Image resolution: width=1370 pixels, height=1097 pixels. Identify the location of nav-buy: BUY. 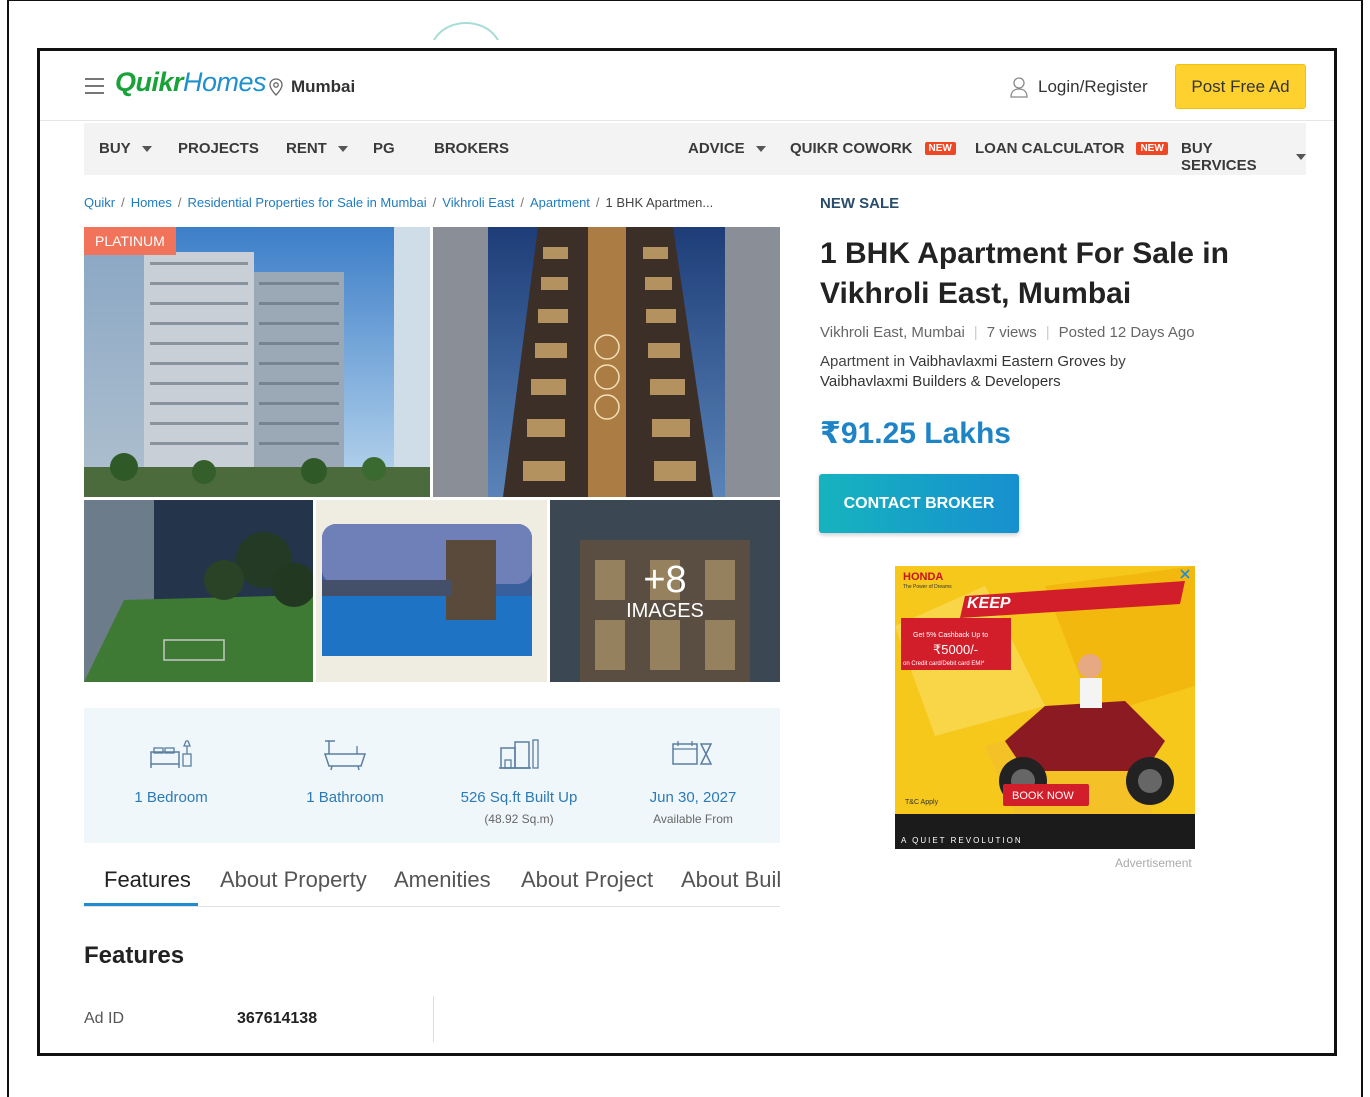
(125, 148).